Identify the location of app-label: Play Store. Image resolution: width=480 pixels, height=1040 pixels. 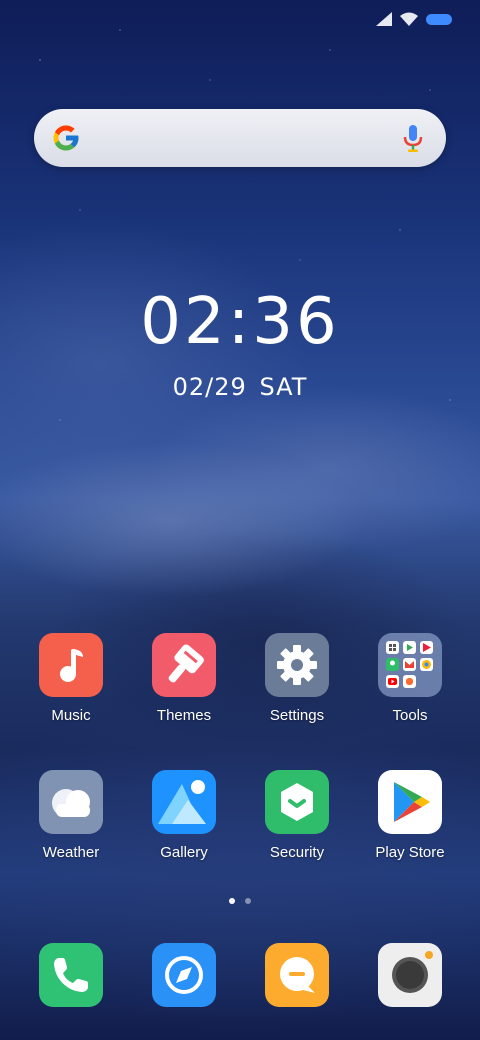
(410, 852).